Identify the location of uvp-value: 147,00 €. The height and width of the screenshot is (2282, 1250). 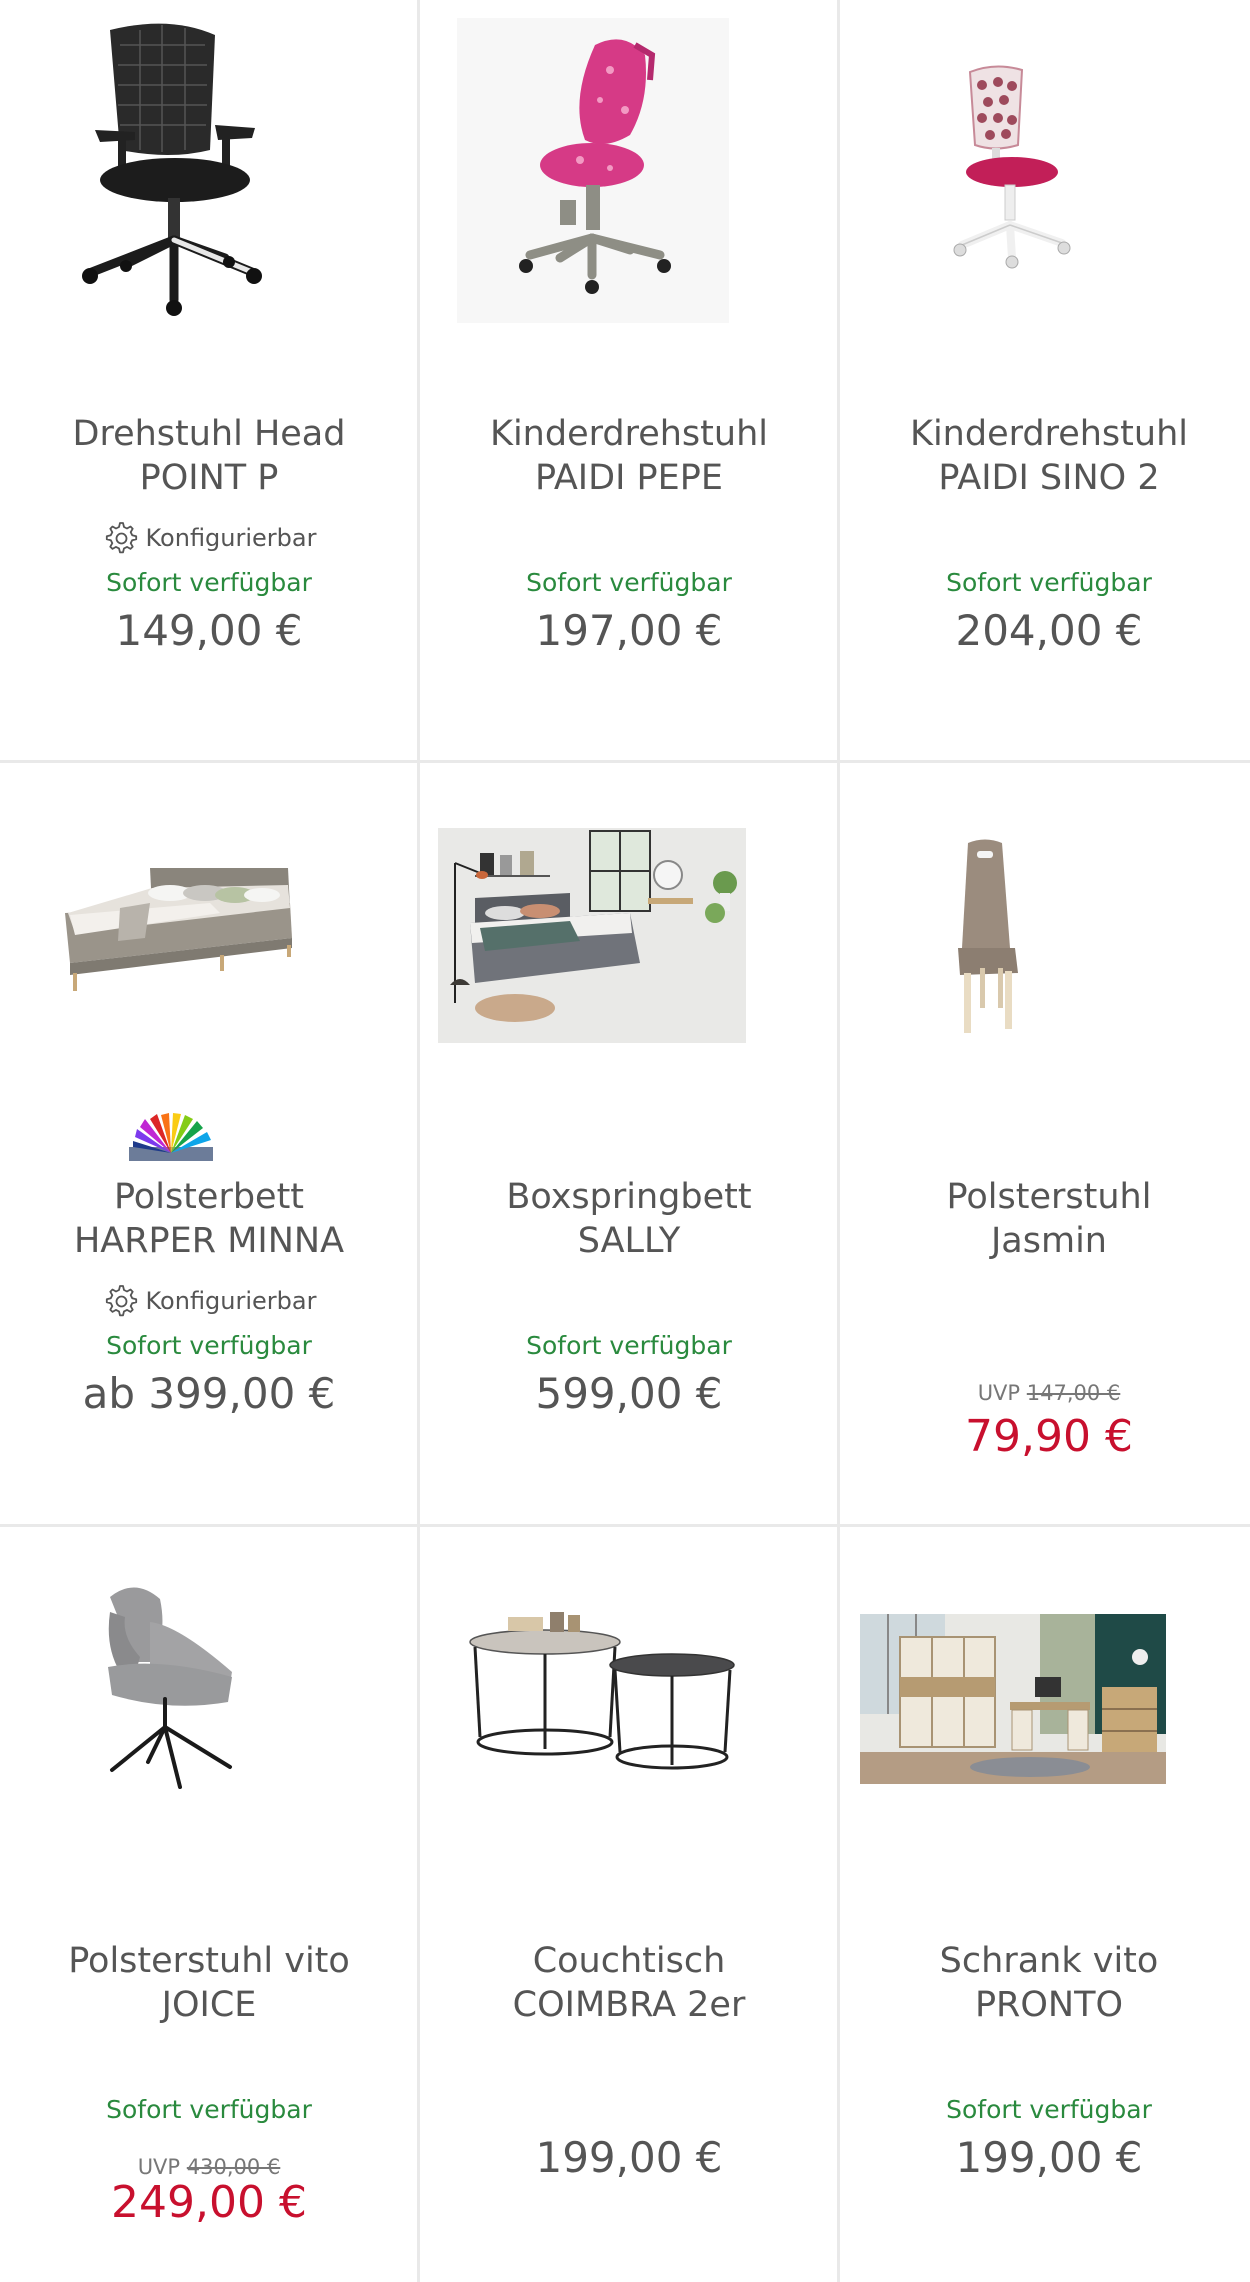
(1073, 1393).